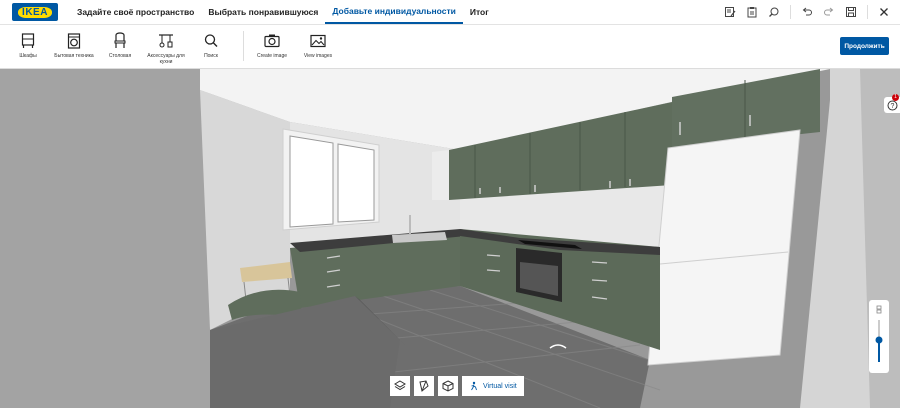  I want to click on question-icon: ?, so click(892, 105).